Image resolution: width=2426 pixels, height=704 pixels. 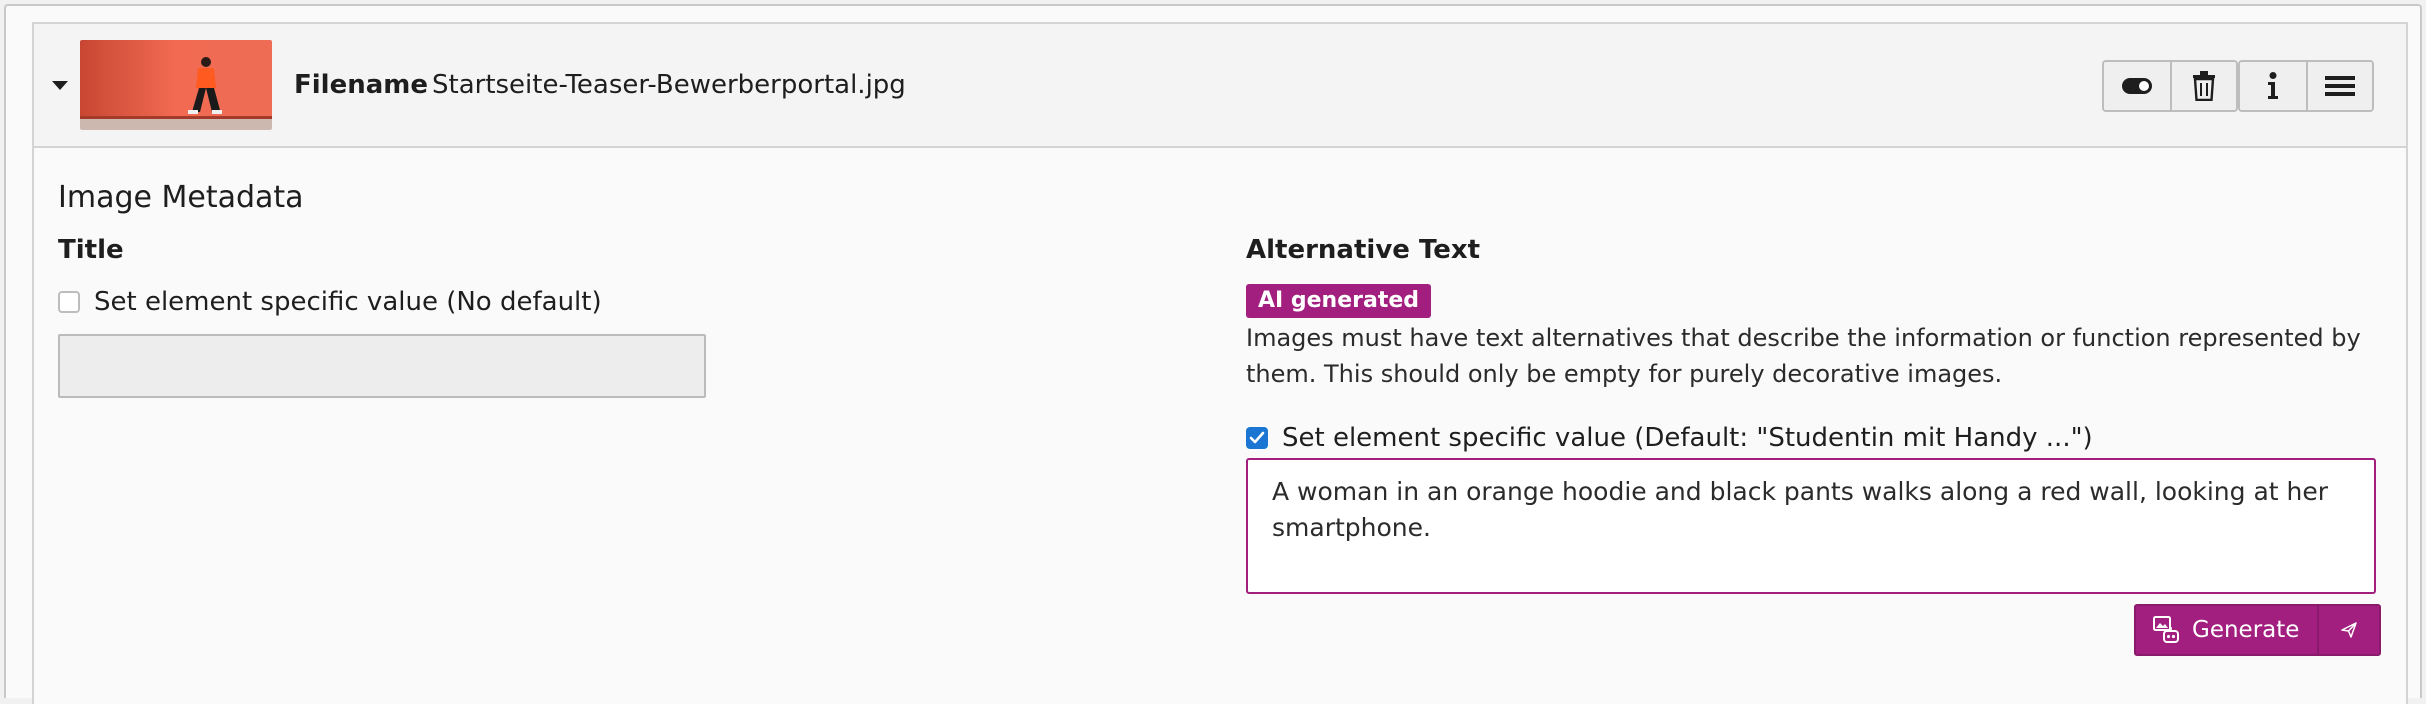 I want to click on paper-plane-icon, so click(x=2349, y=630).